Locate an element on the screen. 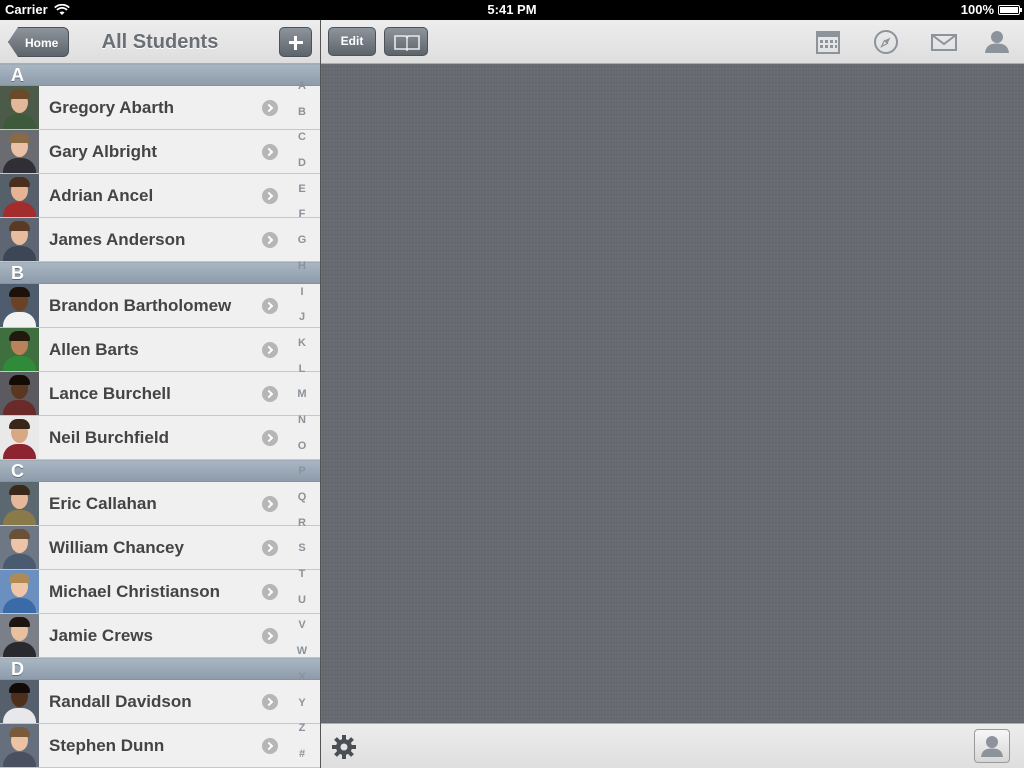 This screenshot has width=1024, height=768. home-back-button: Home is located at coordinates (39, 42).